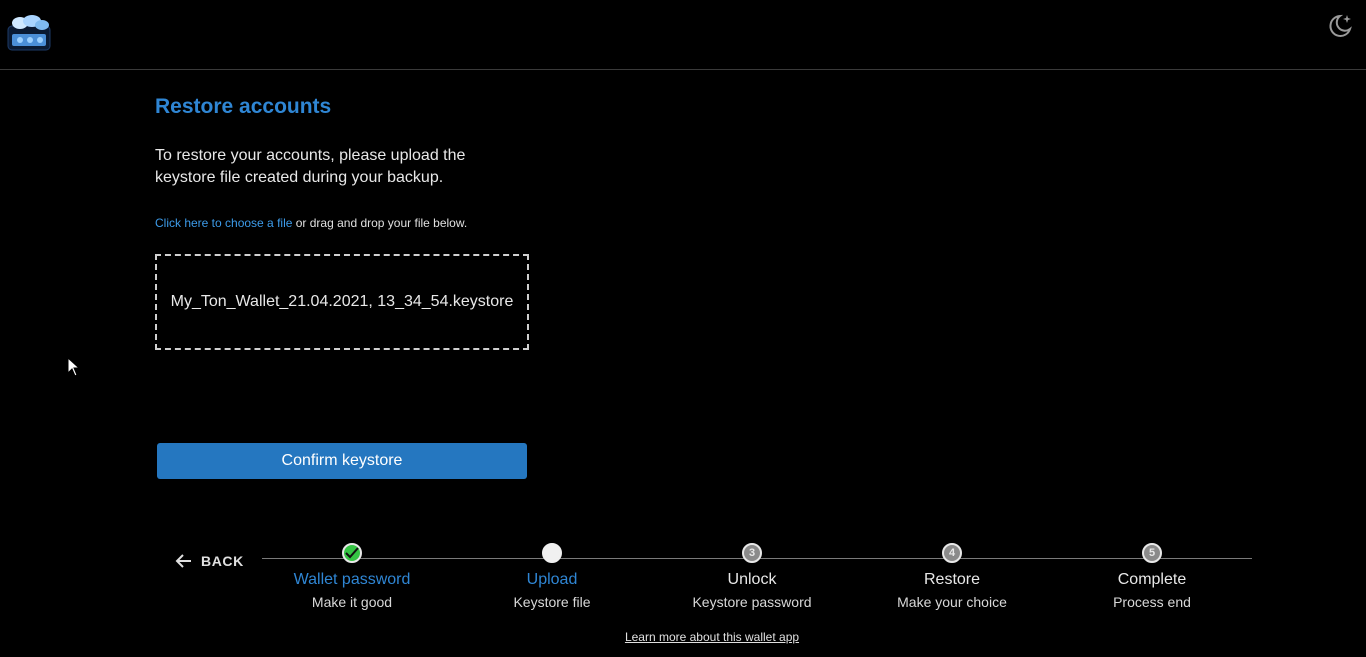 The height and width of the screenshot is (657, 1366). I want to click on page-title: Restore accounts, so click(243, 106).